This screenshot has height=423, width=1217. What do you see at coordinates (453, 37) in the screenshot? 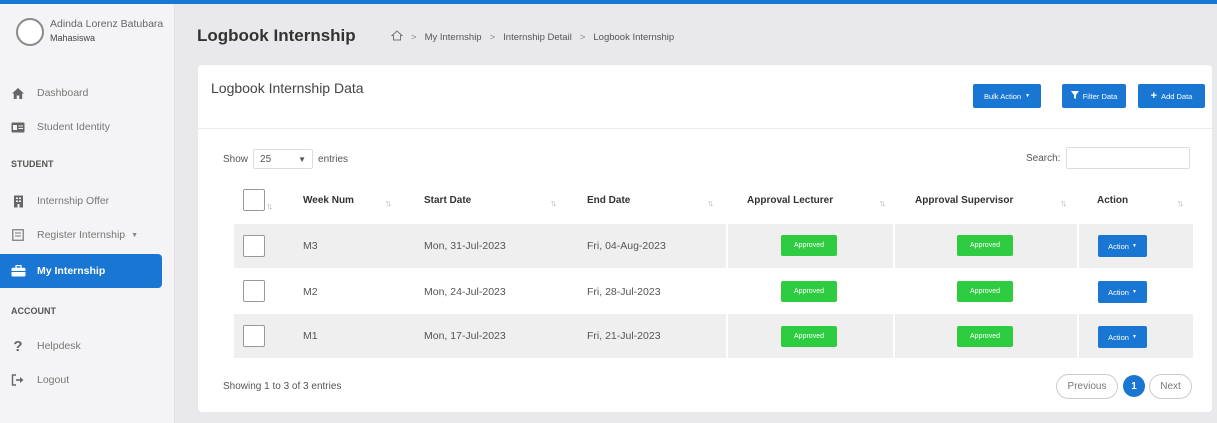
I see `breadcrumb-item: My Internship` at bounding box center [453, 37].